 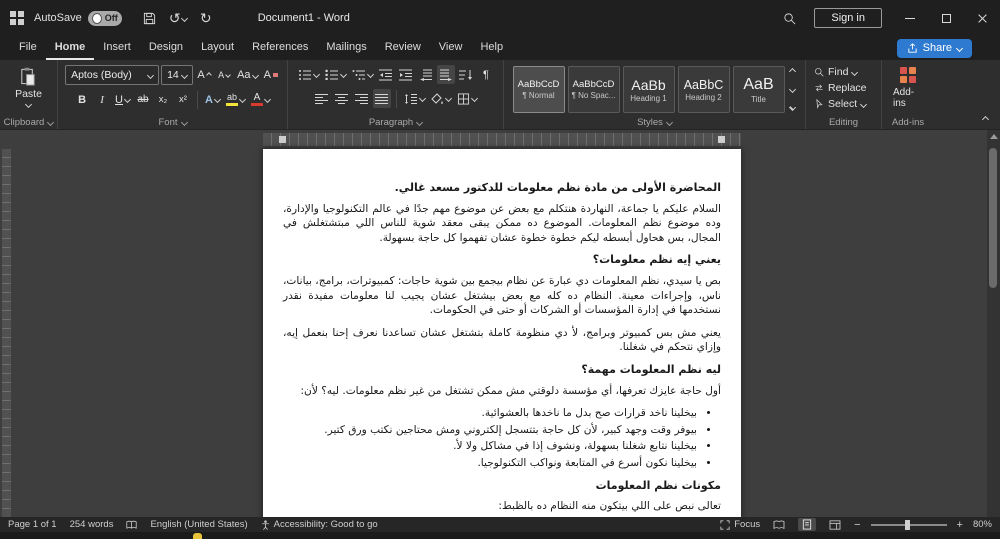 What do you see at coordinates (446, 74) in the screenshot?
I see `right-to-left-button` at bounding box center [446, 74].